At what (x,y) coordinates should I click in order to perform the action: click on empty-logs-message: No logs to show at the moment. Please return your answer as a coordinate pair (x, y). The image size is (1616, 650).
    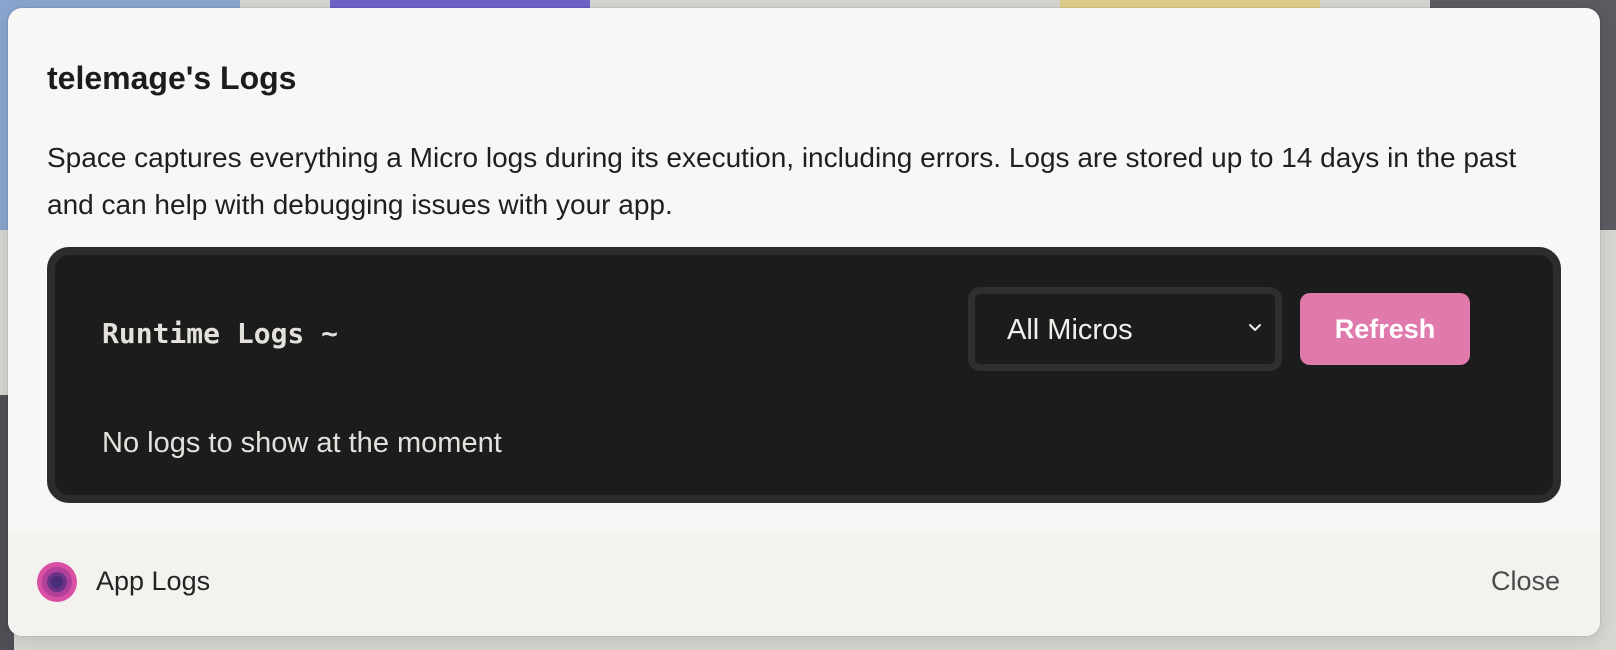
    Looking at the image, I should click on (302, 443).